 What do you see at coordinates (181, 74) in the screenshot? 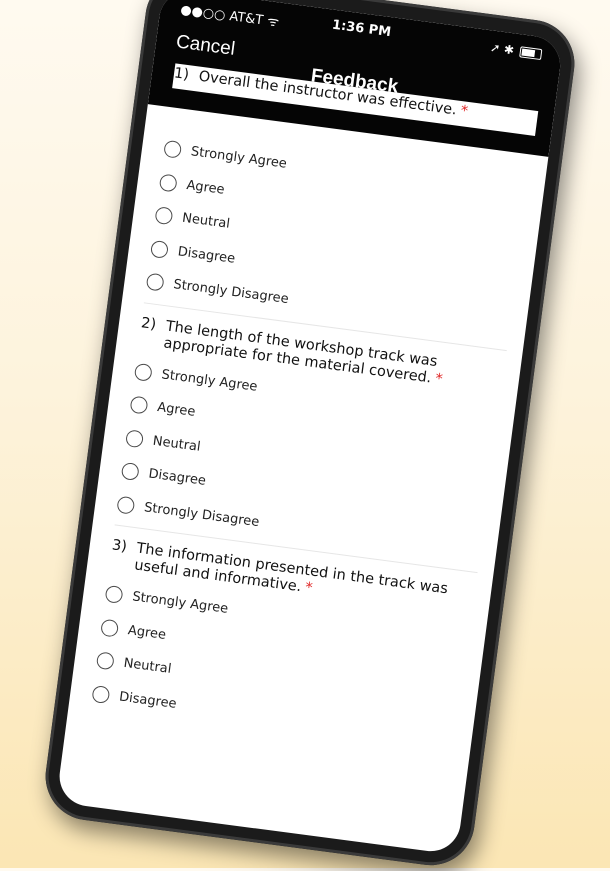
I see `question-number: 1)` at bounding box center [181, 74].